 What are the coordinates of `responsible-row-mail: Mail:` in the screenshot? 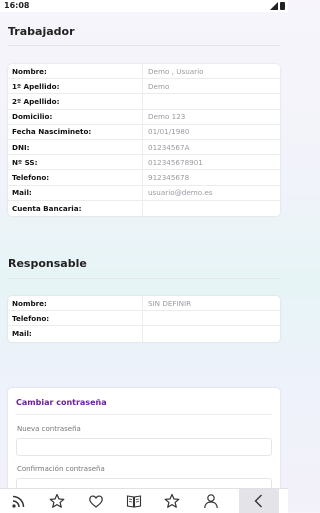 It's located at (144, 334).